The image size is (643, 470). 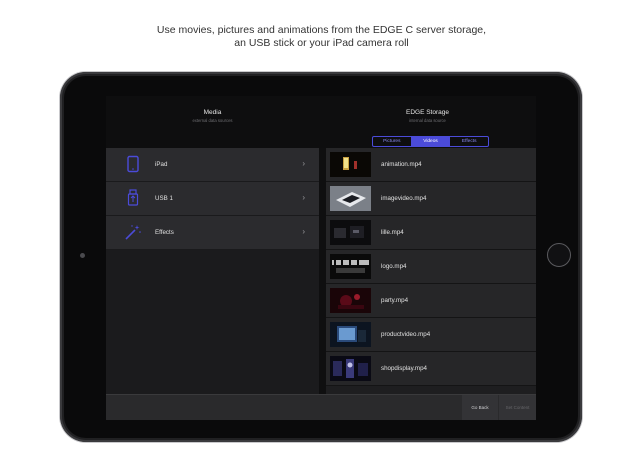 I want to click on storage-header: EDGE Storage internal data source, so click(x=427, y=116).